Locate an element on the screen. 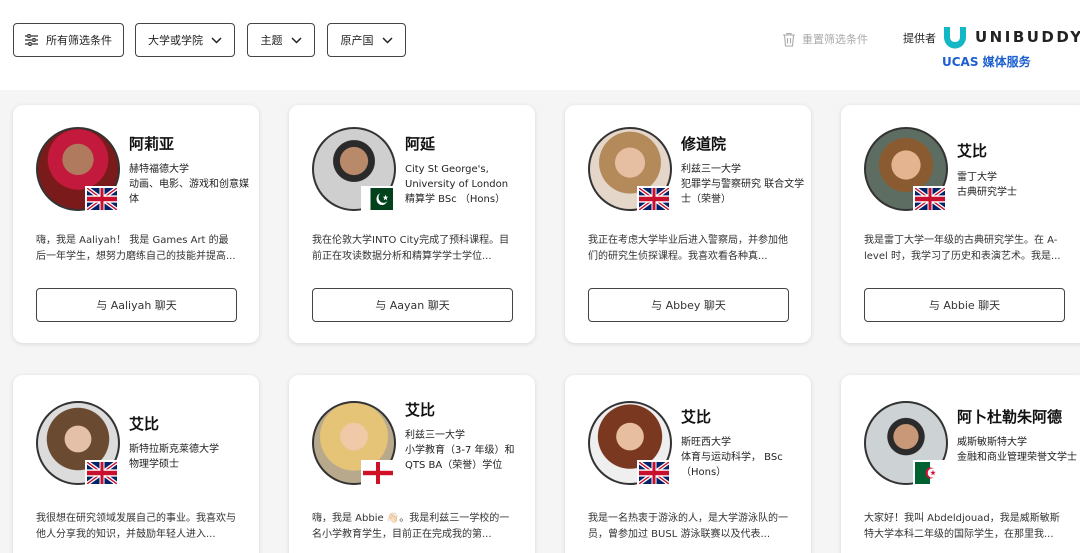 Image resolution: width=1080 pixels, height=553 pixels. country-filter-dropdown: 原产国 is located at coordinates (366, 40).